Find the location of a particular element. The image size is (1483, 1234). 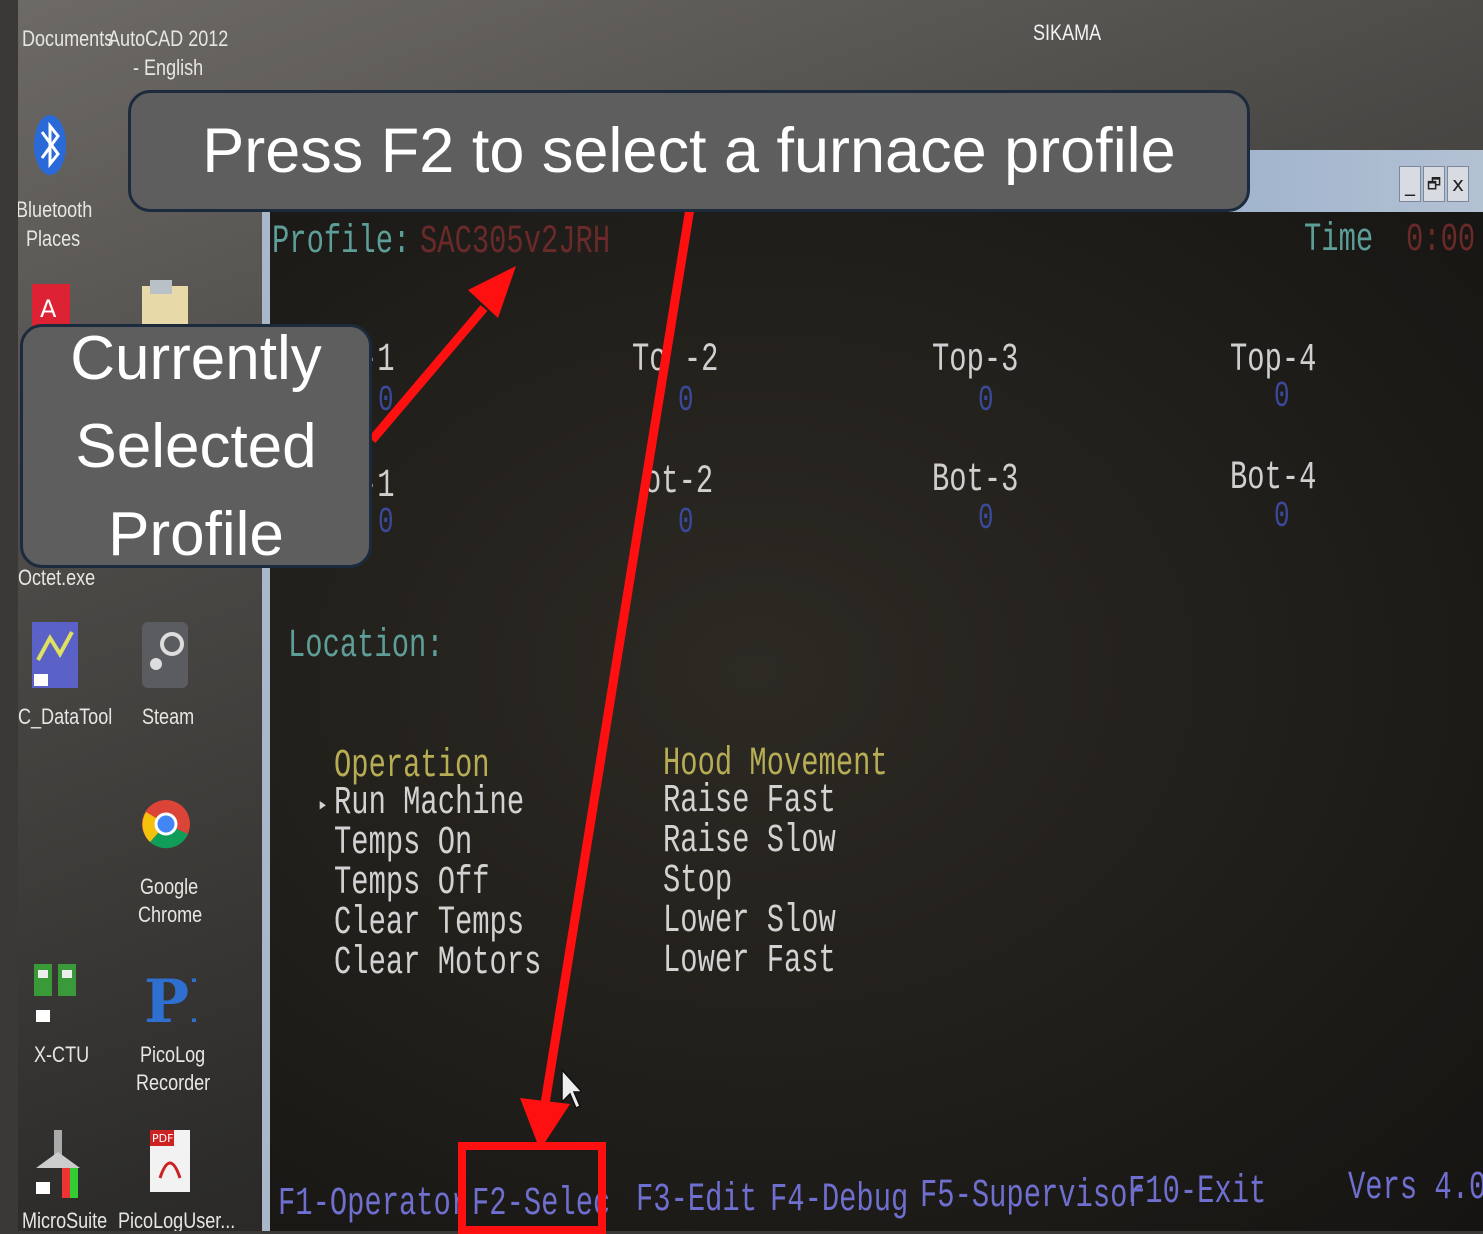

callout-line-3: Profile is located at coordinates (196, 534).